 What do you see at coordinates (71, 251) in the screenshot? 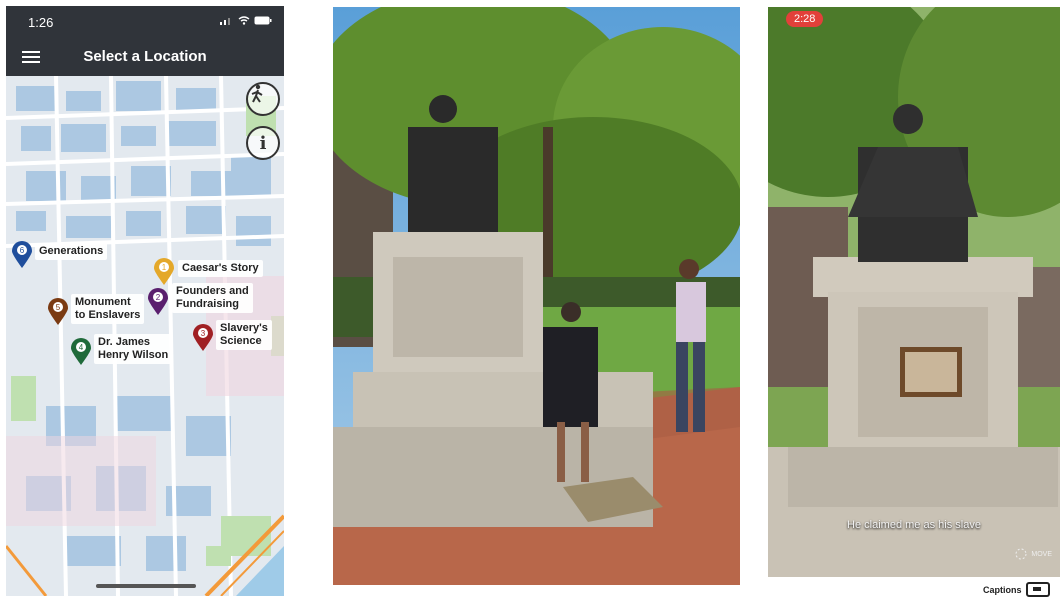
I see `location-label-generations: Generations` at bounding box center [71, 251].